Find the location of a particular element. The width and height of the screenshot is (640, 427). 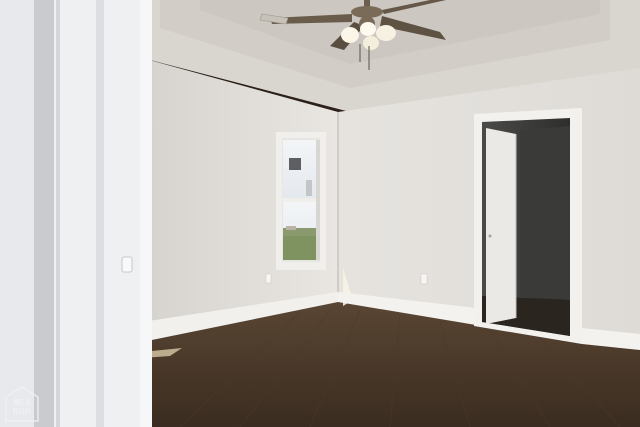

outlet-back is located at coordinates (424, 279).